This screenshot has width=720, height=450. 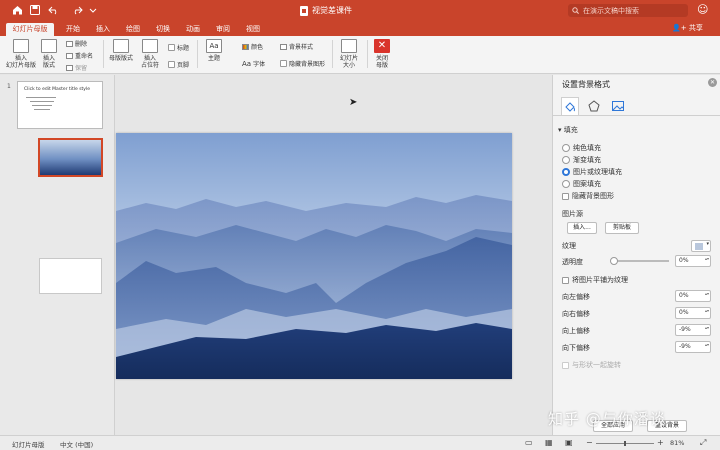 What do you see at coordinates (636, 115) in the screenshot?
I see `pane-divider` at bounding box center [636, 115].